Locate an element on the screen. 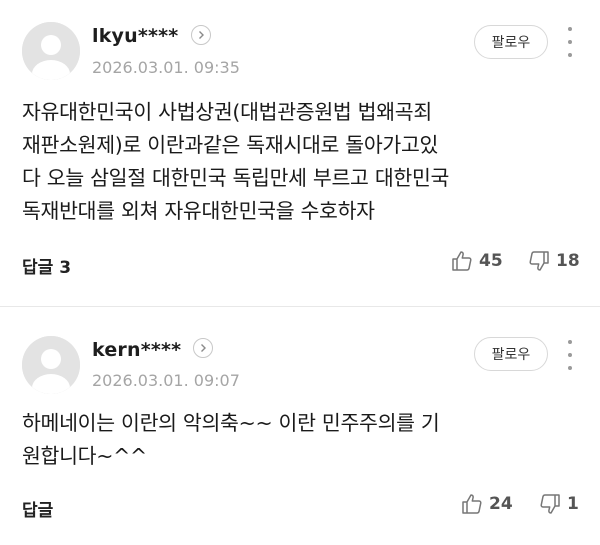 This screenshot has width=600, height=545. comment-timestamp: 2026.03.01. 09:35 is located at coordinates (166, 67).